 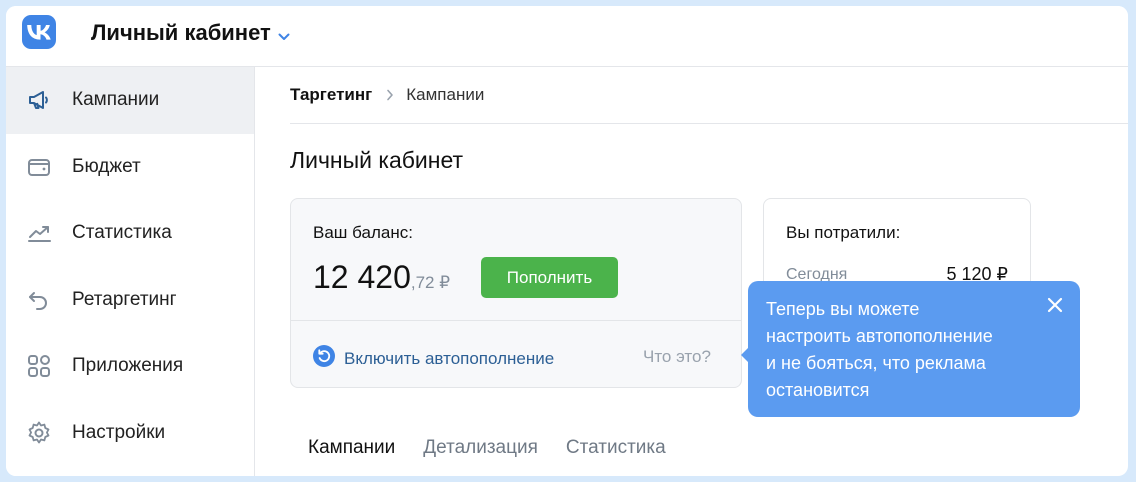 What do you see at coordinates (124, 299) in the screenshot?
I see `sidebar-item-label: Ретаргетинг` at bounding box center [124, 299].